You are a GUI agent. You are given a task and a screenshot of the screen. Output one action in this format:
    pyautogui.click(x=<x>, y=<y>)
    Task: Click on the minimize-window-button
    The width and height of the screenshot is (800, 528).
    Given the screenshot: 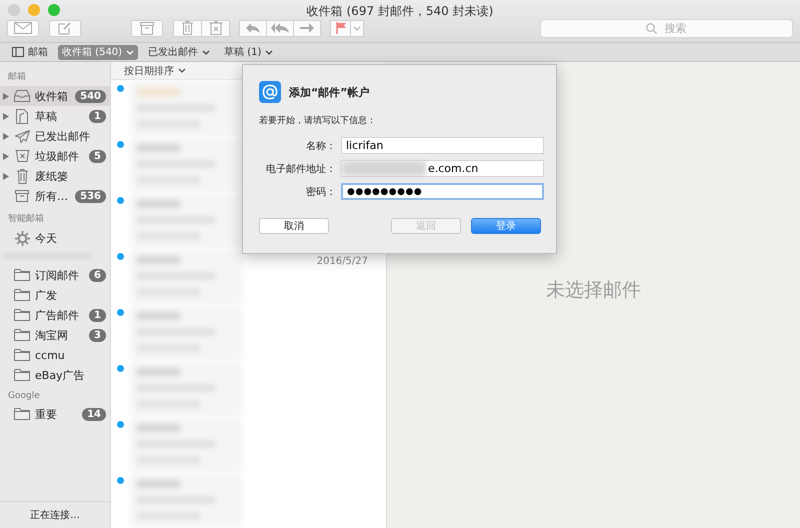 What is the action you would take?
    pyautogui.click(x=34, y=10)
    